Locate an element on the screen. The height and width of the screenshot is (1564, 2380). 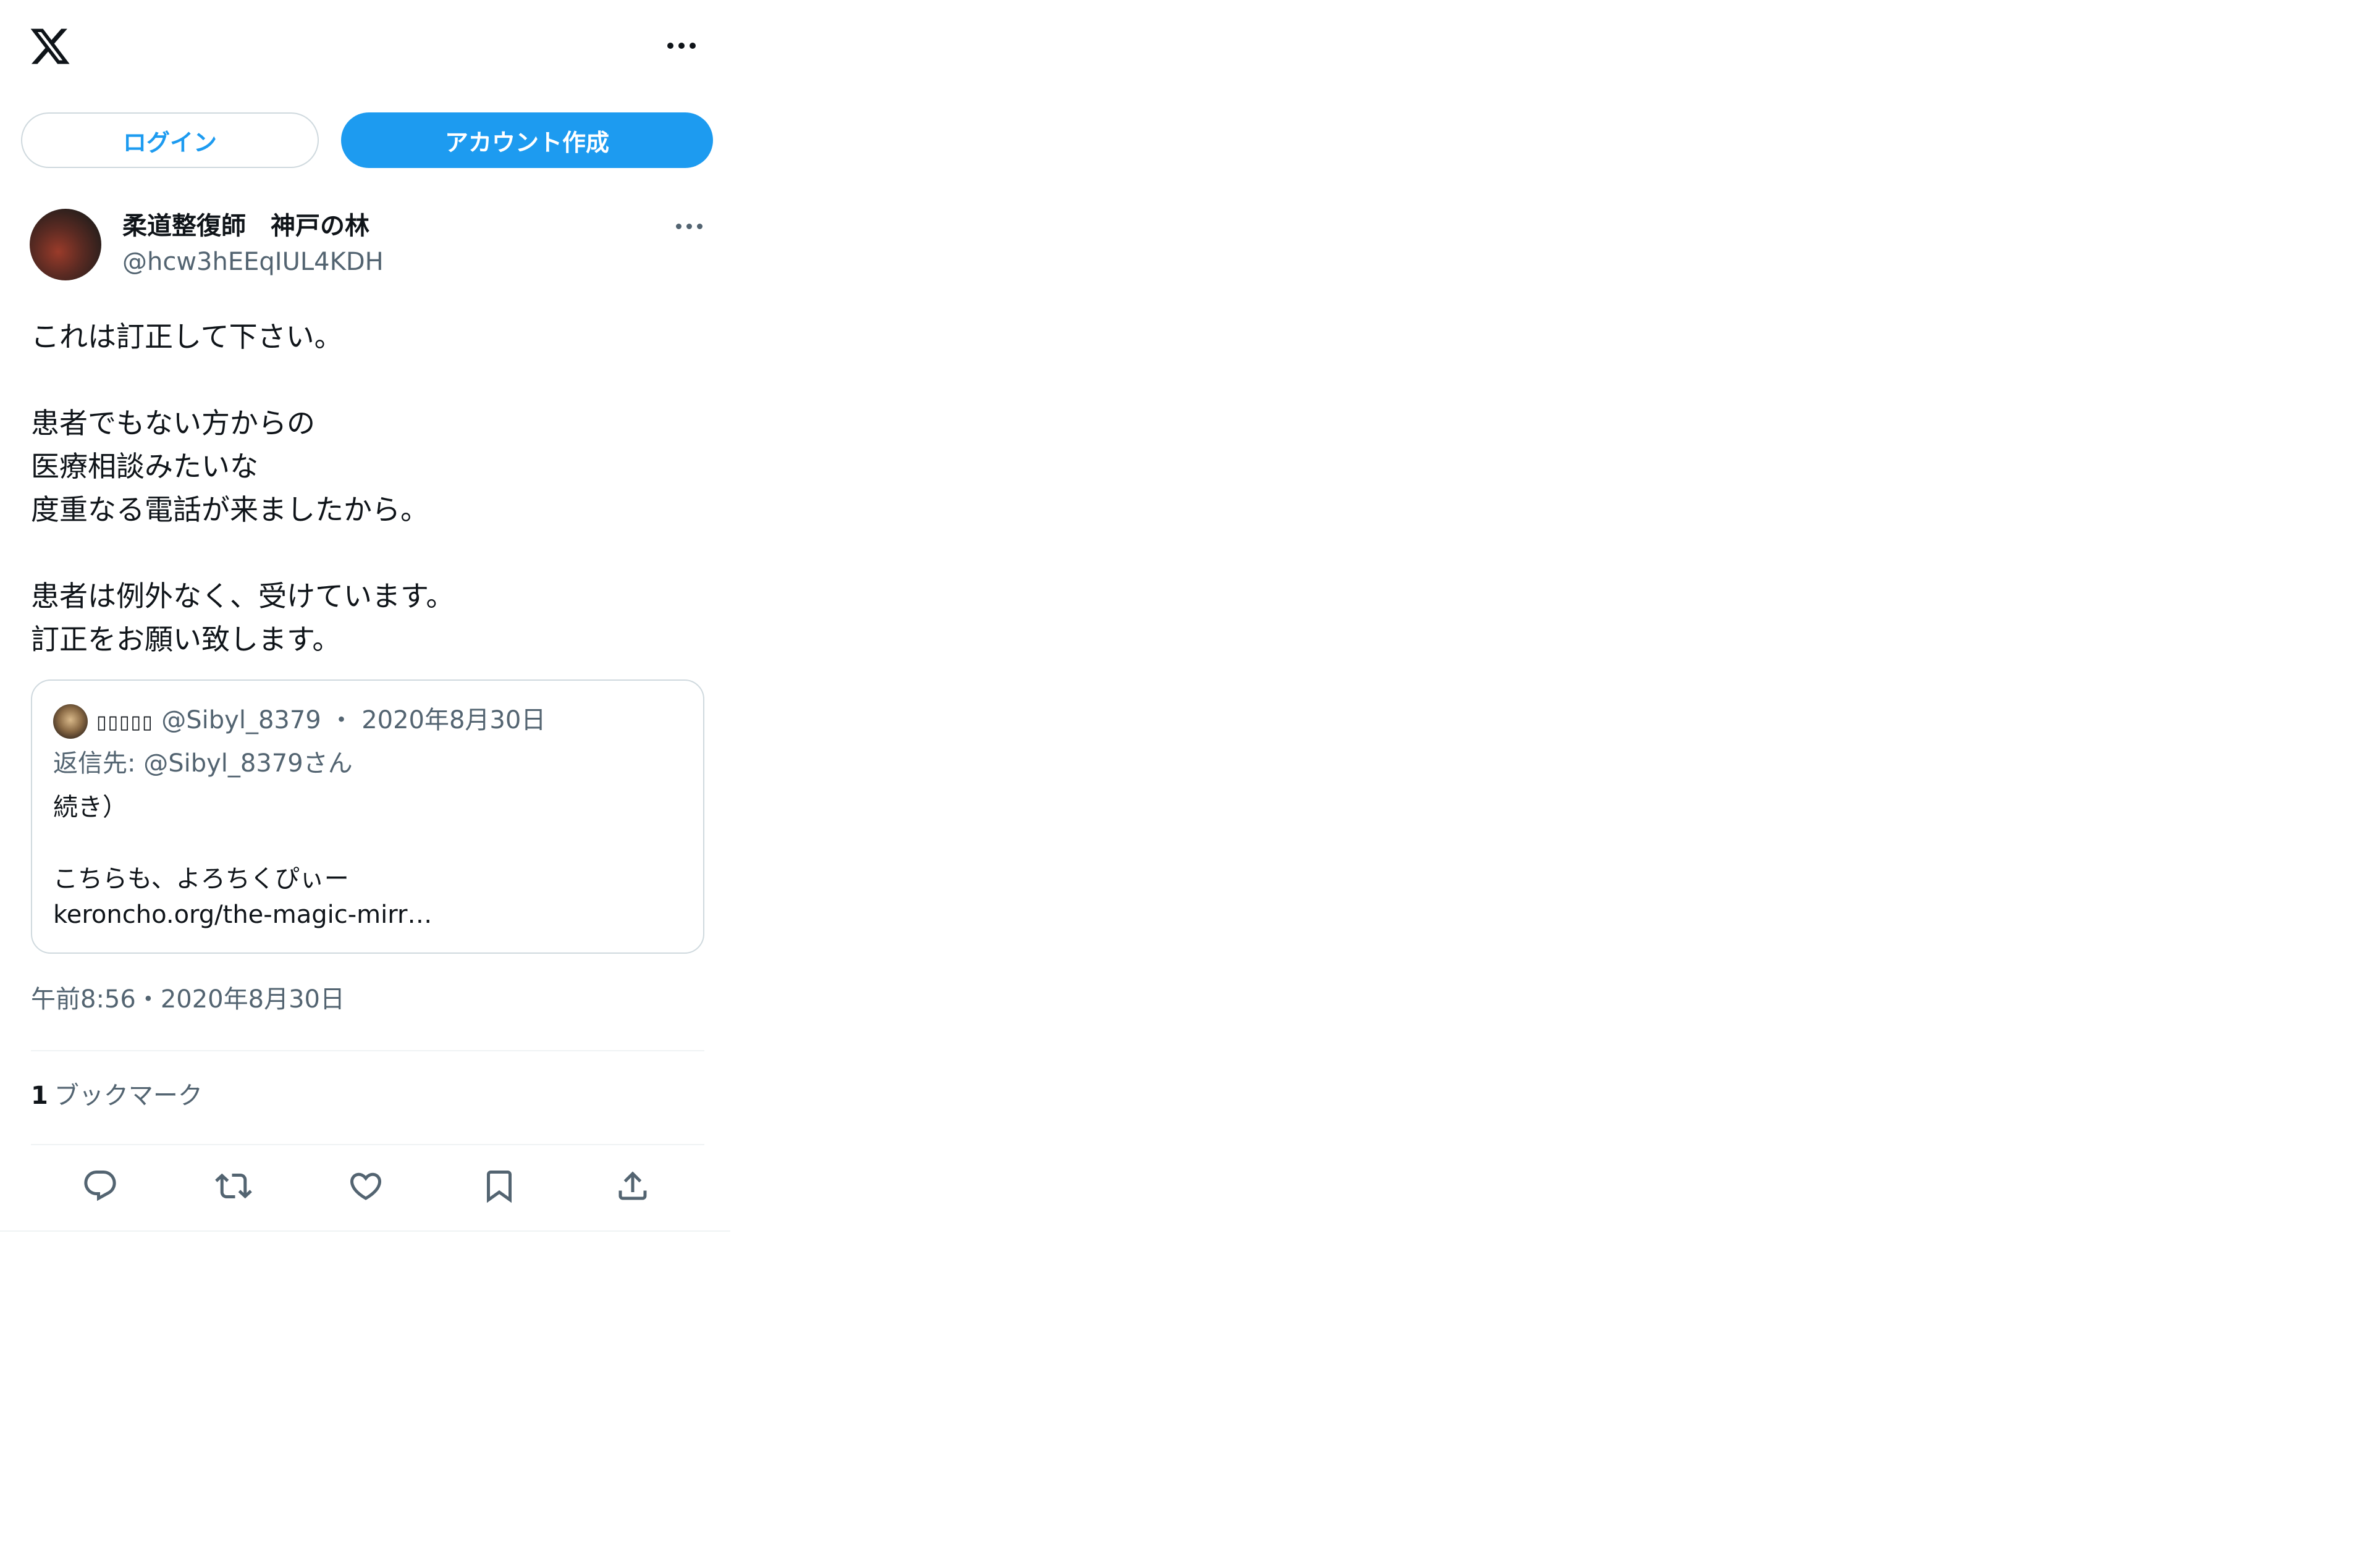
tweet-text-line: 医療相談みたいな is located at coordinates (144, 466).